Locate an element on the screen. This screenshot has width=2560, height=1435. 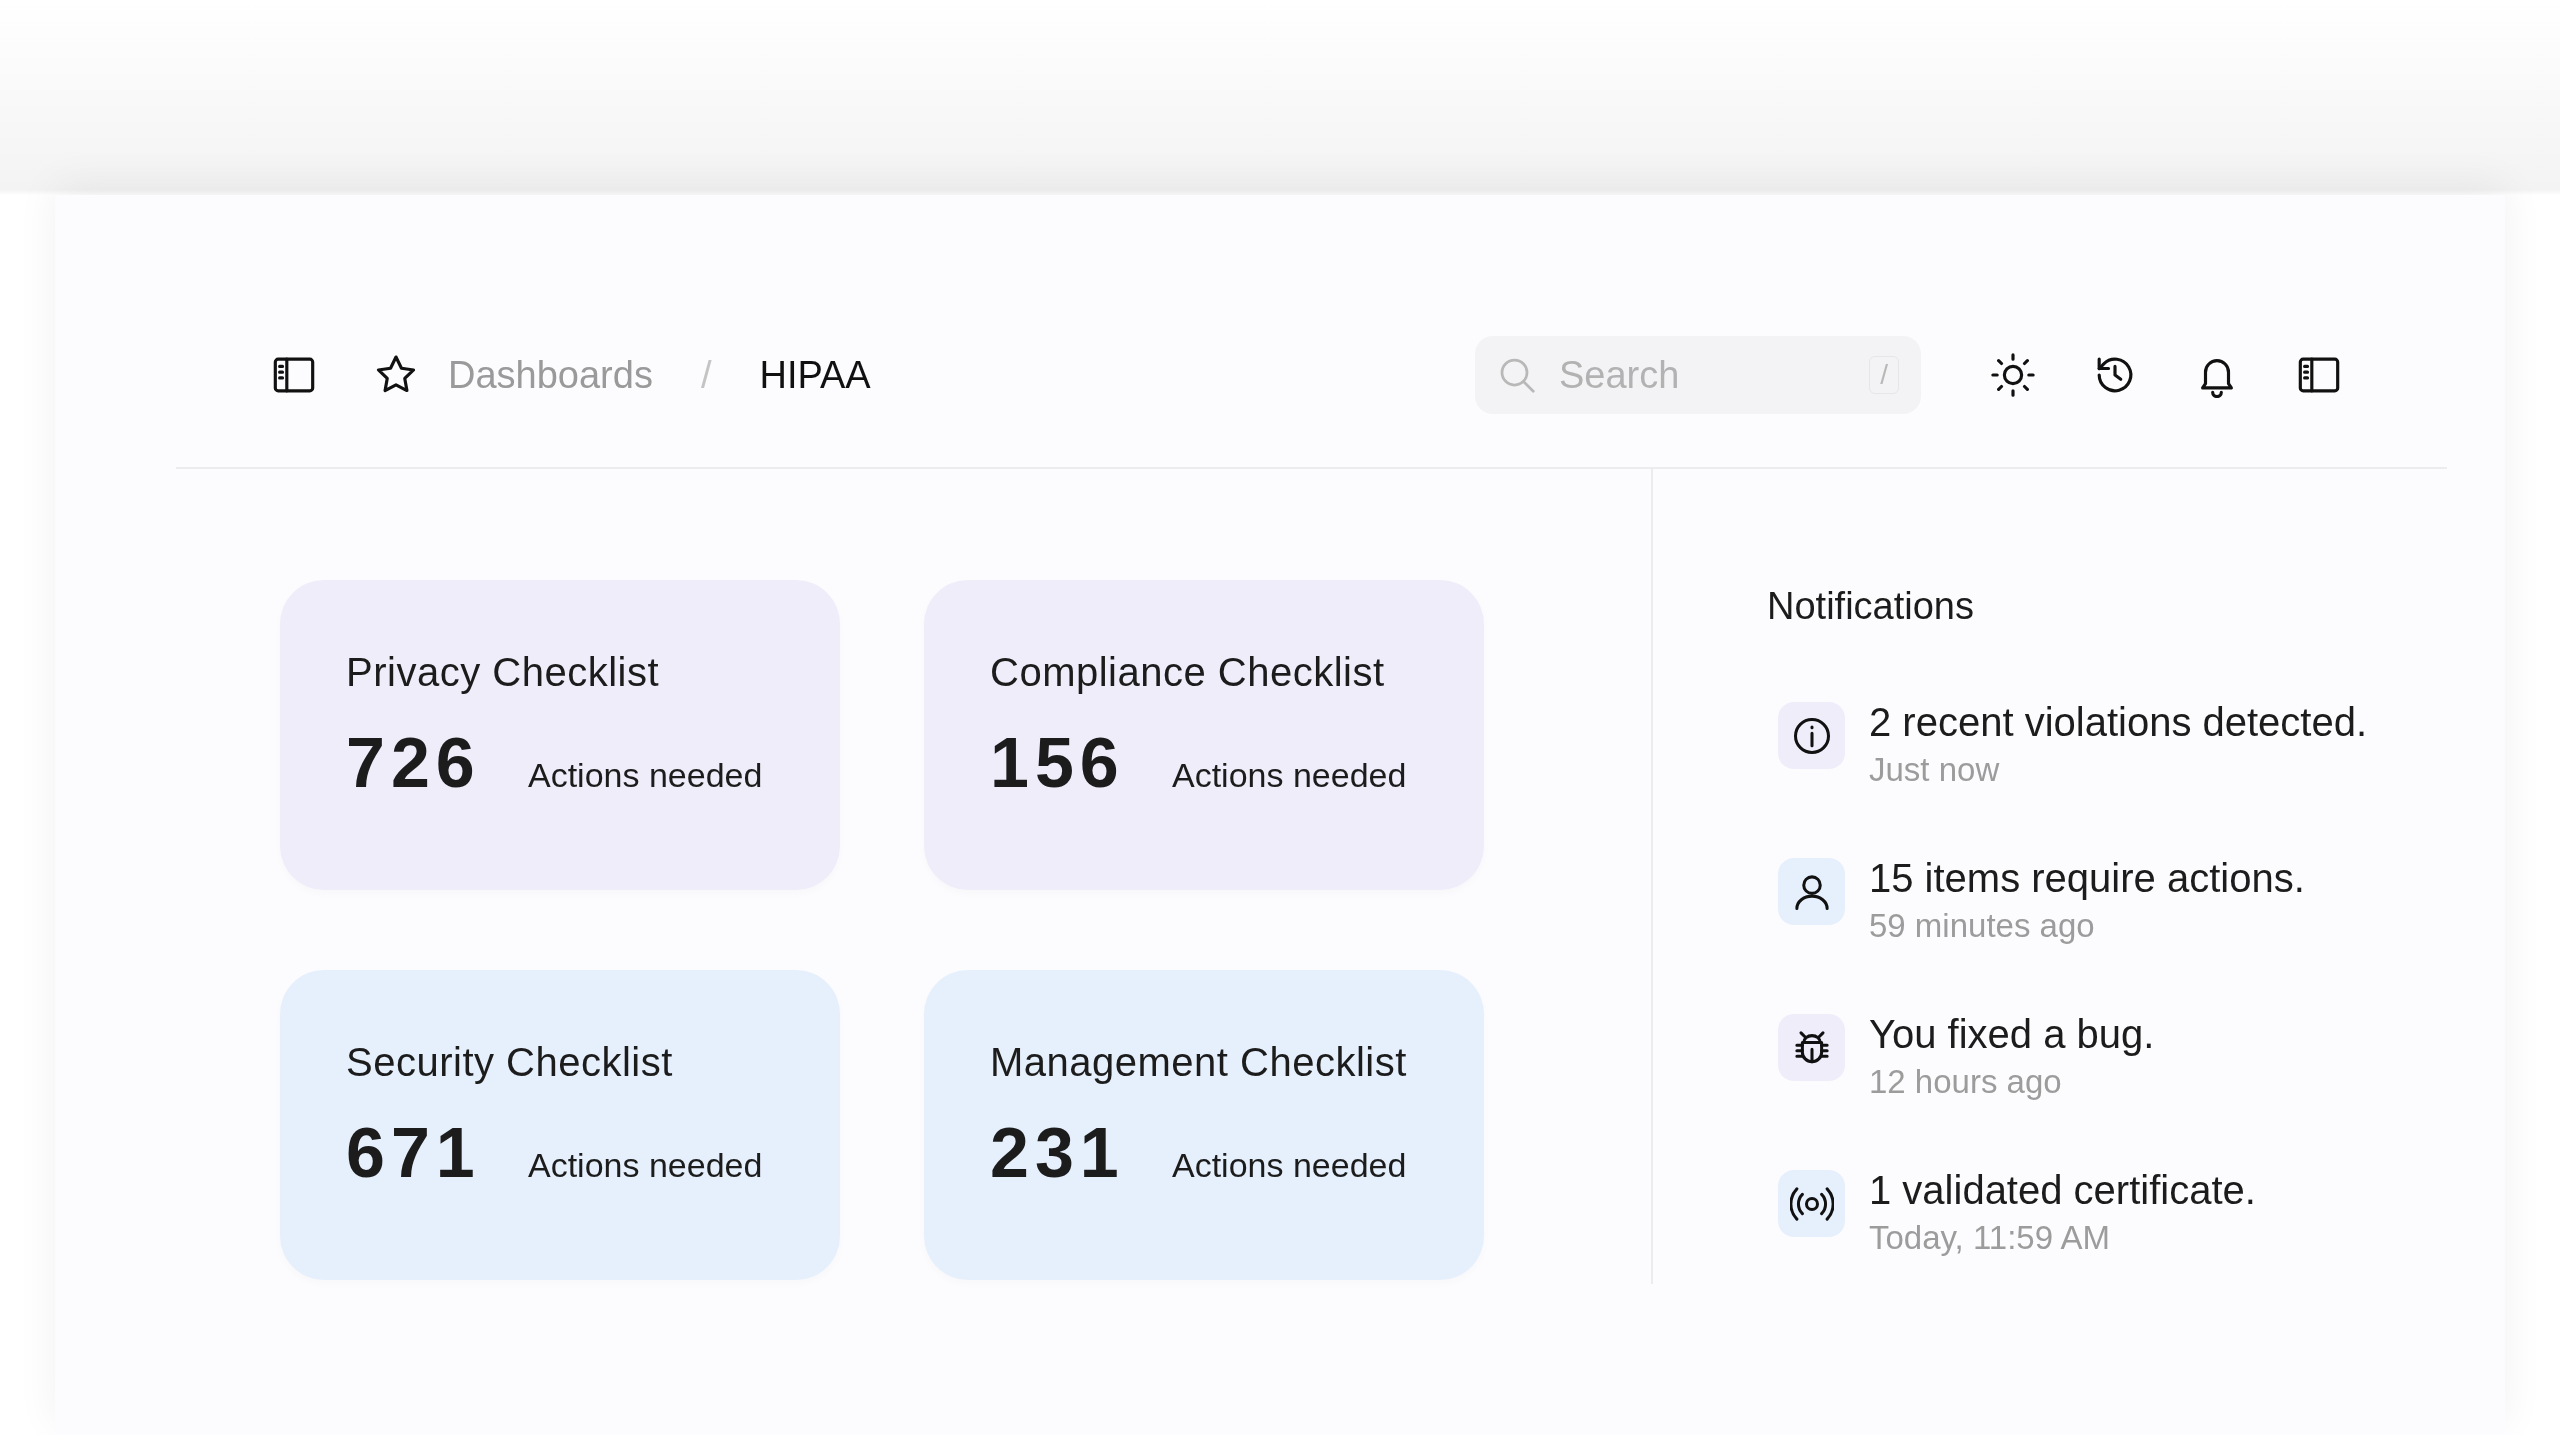
checklist-card: Management Checklist 231 Actions needed is located at coordinates (1204, 1125).